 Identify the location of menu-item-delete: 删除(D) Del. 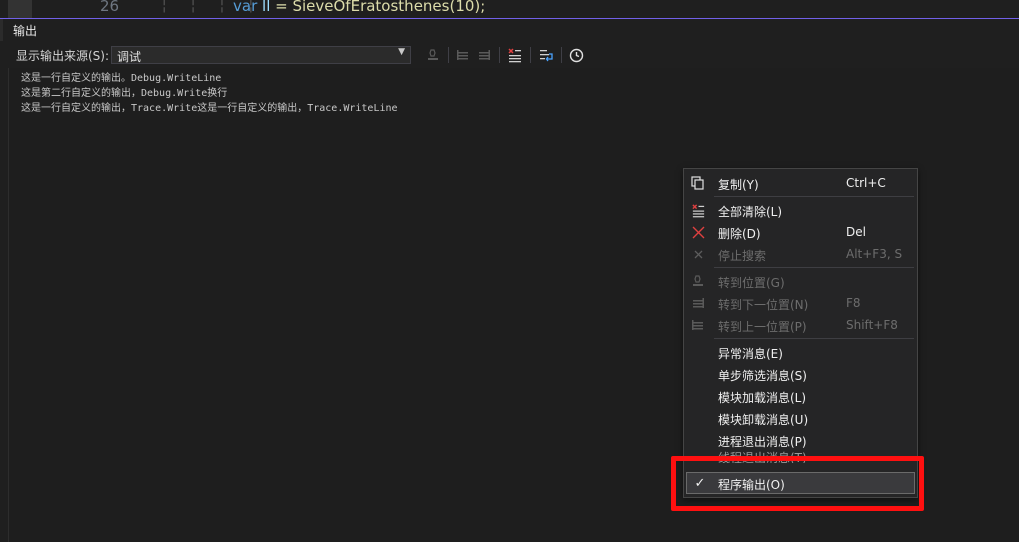
(800, 232).